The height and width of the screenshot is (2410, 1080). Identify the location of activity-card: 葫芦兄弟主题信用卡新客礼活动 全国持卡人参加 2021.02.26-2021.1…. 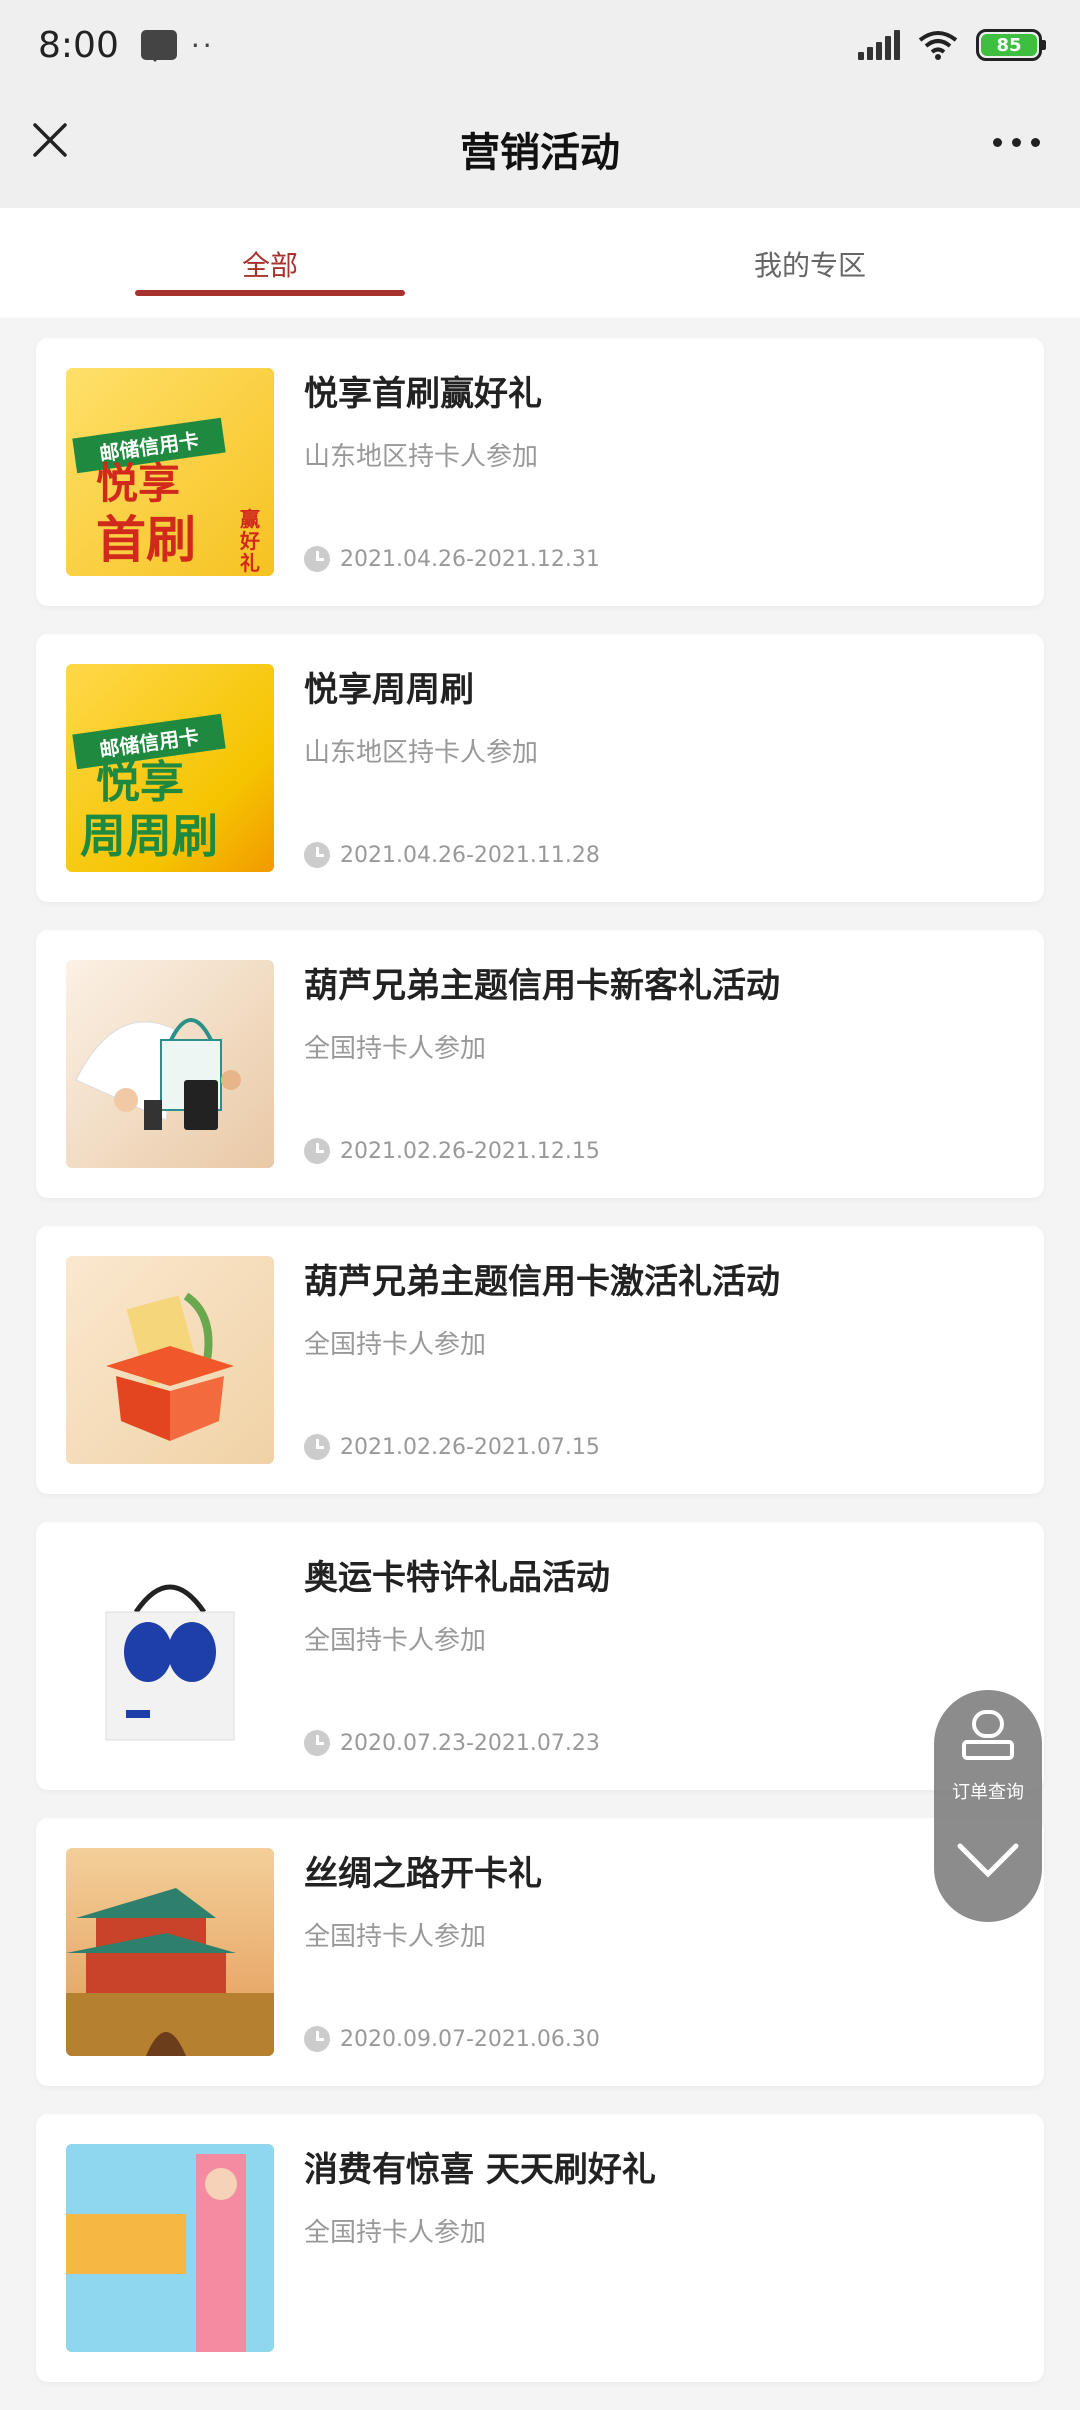
(540, 1064).